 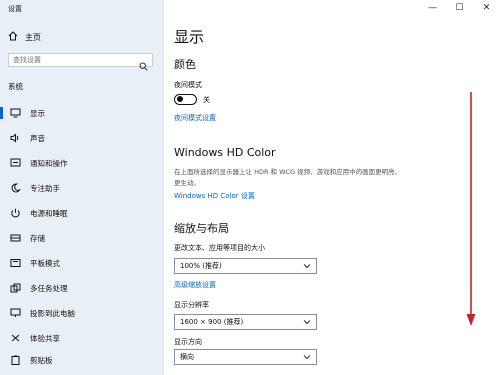 I want to click on home-label: 主页, so click(x=33, y=37).